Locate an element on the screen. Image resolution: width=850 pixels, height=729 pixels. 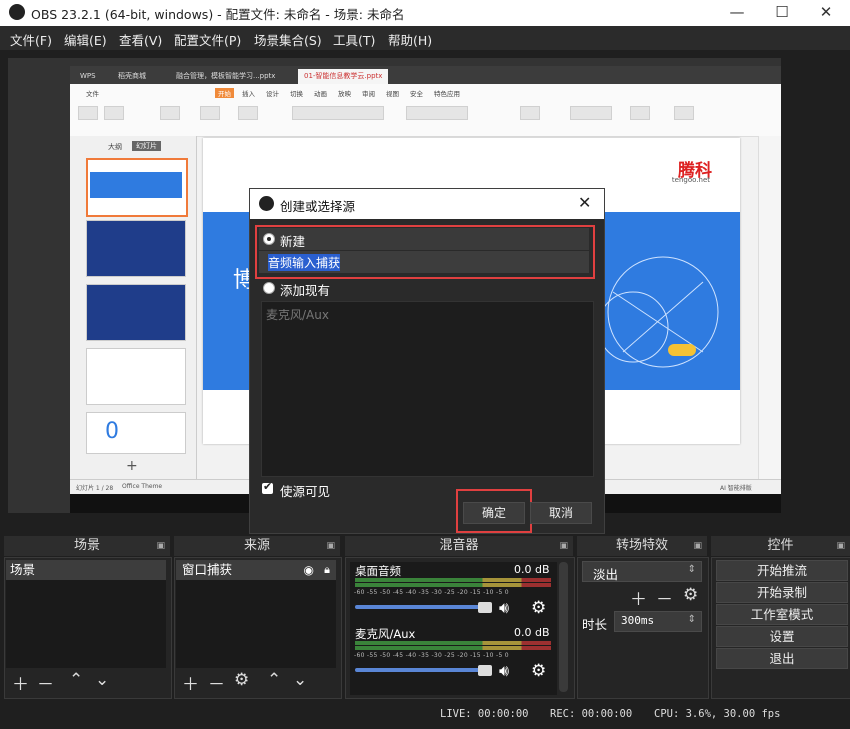
transitions-dock-header: 转场特效 ▣ is located at coordinates (642, 546).